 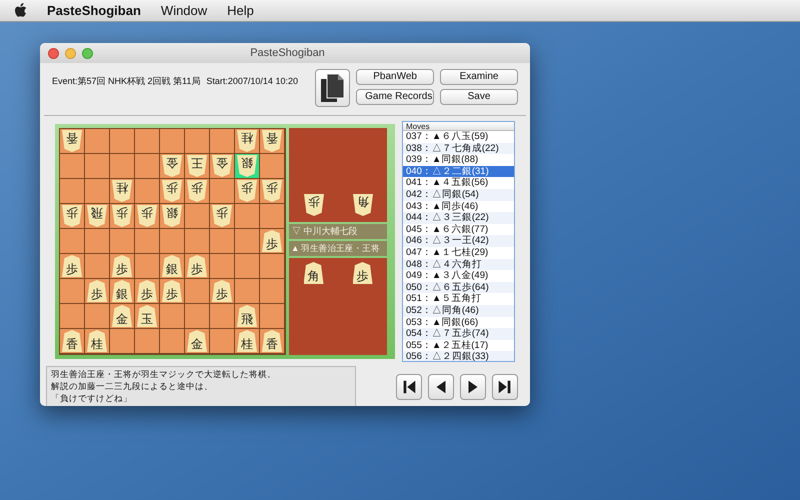 I want to click on close-icon, so click(x=53, y=53).